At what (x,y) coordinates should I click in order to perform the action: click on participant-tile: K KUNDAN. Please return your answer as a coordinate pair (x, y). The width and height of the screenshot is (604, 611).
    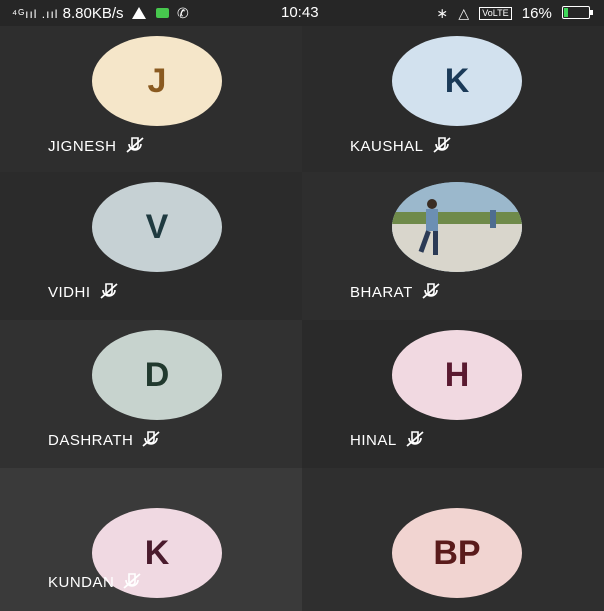
    Looking at the image, I should click on (151, 539).